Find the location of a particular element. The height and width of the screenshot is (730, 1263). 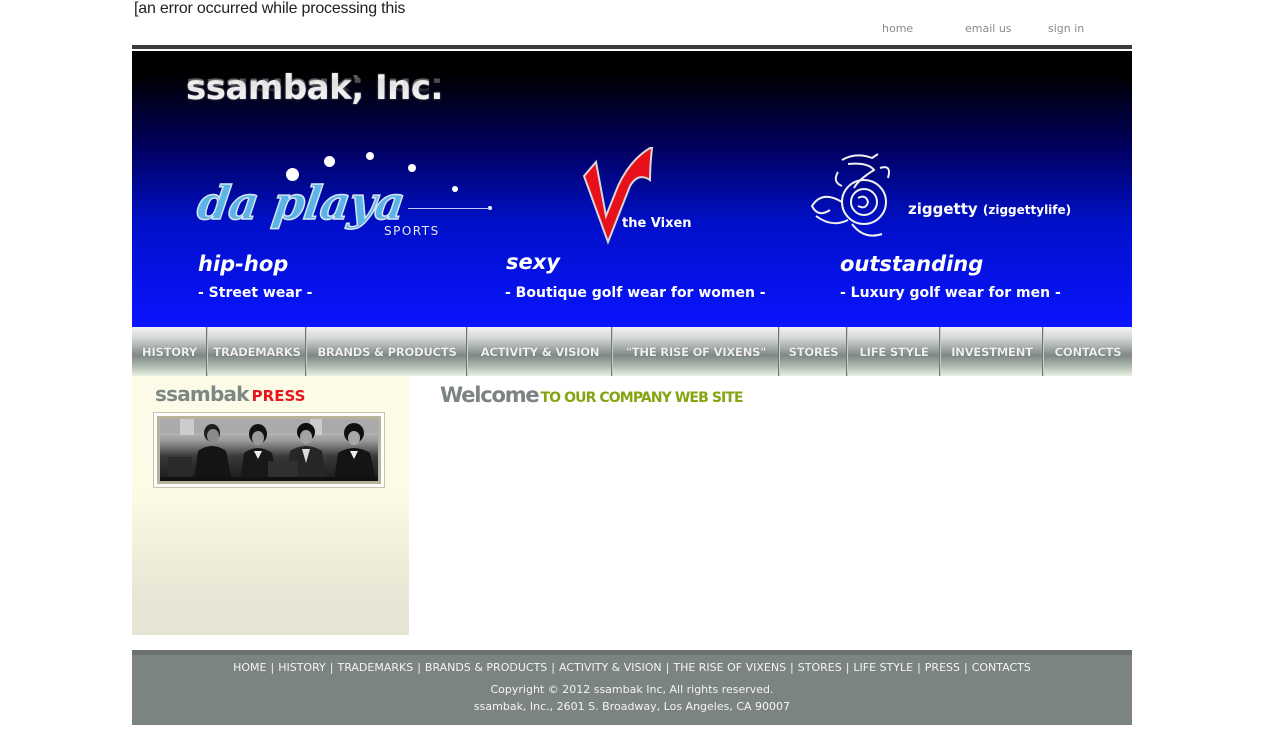

press-photo is located at coordinates (269, 450).